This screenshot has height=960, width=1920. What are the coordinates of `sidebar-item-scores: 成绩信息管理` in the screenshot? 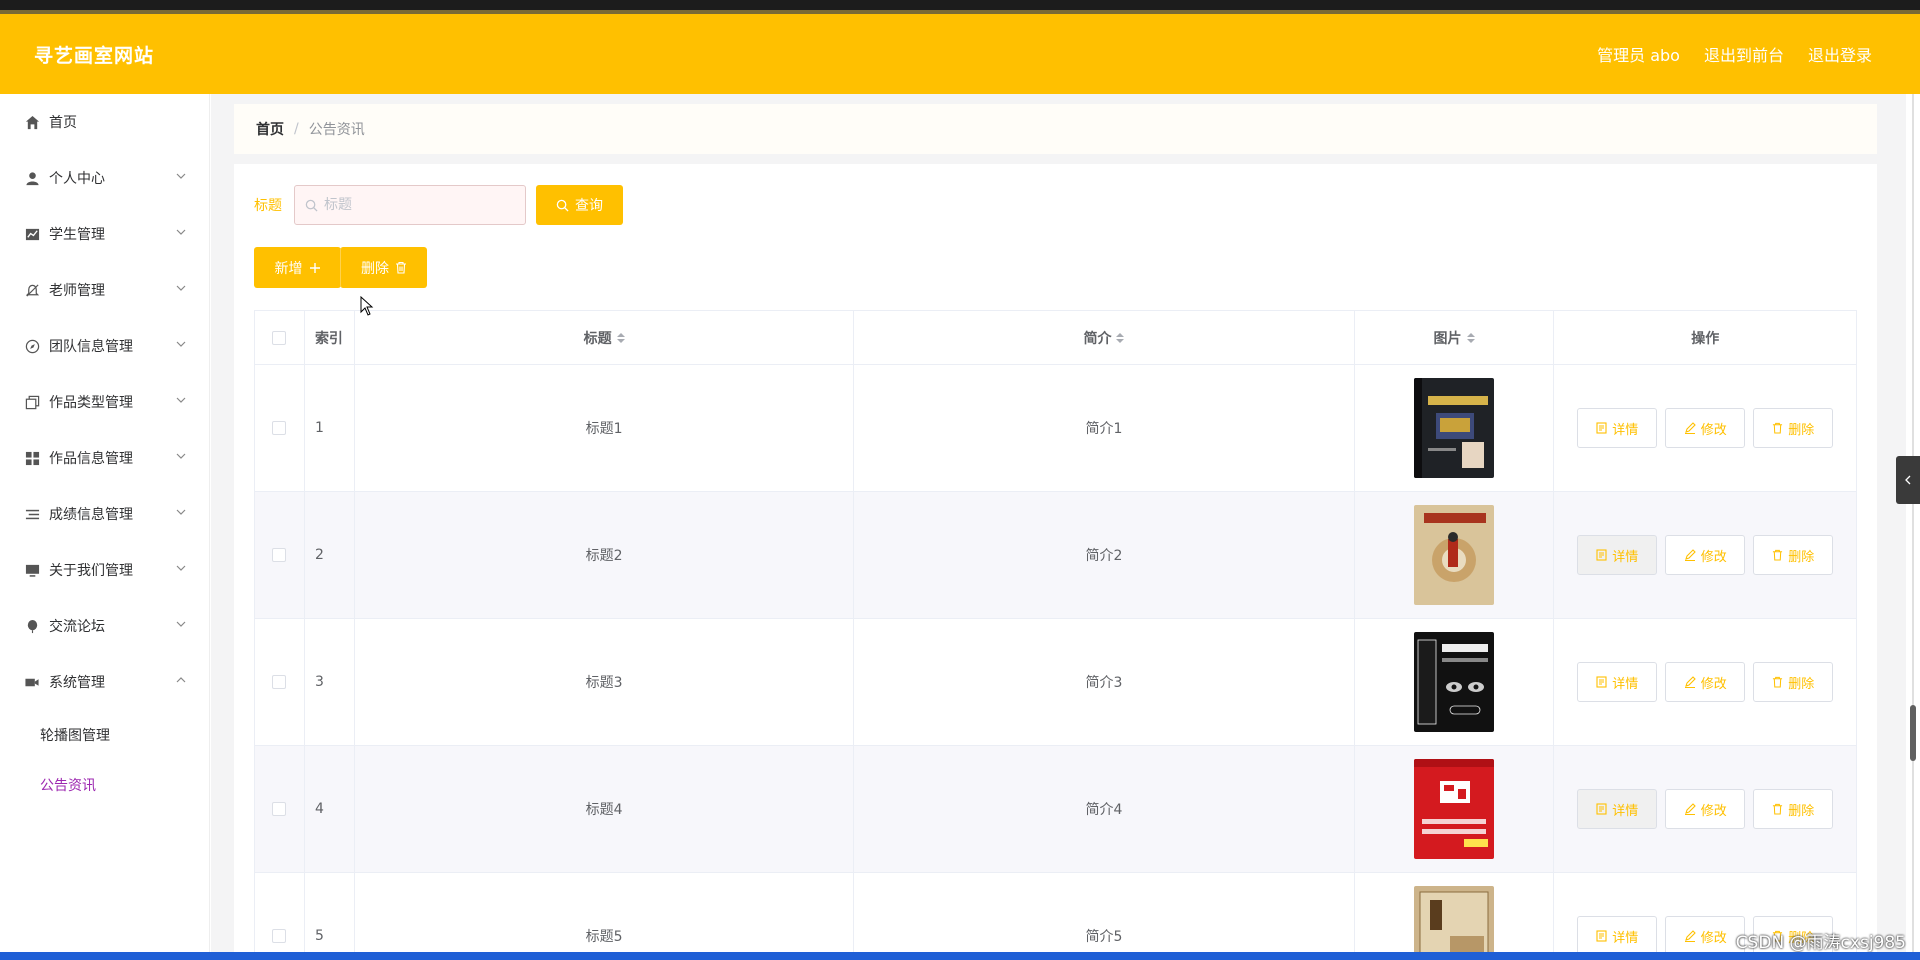 It's located at (104, 514).